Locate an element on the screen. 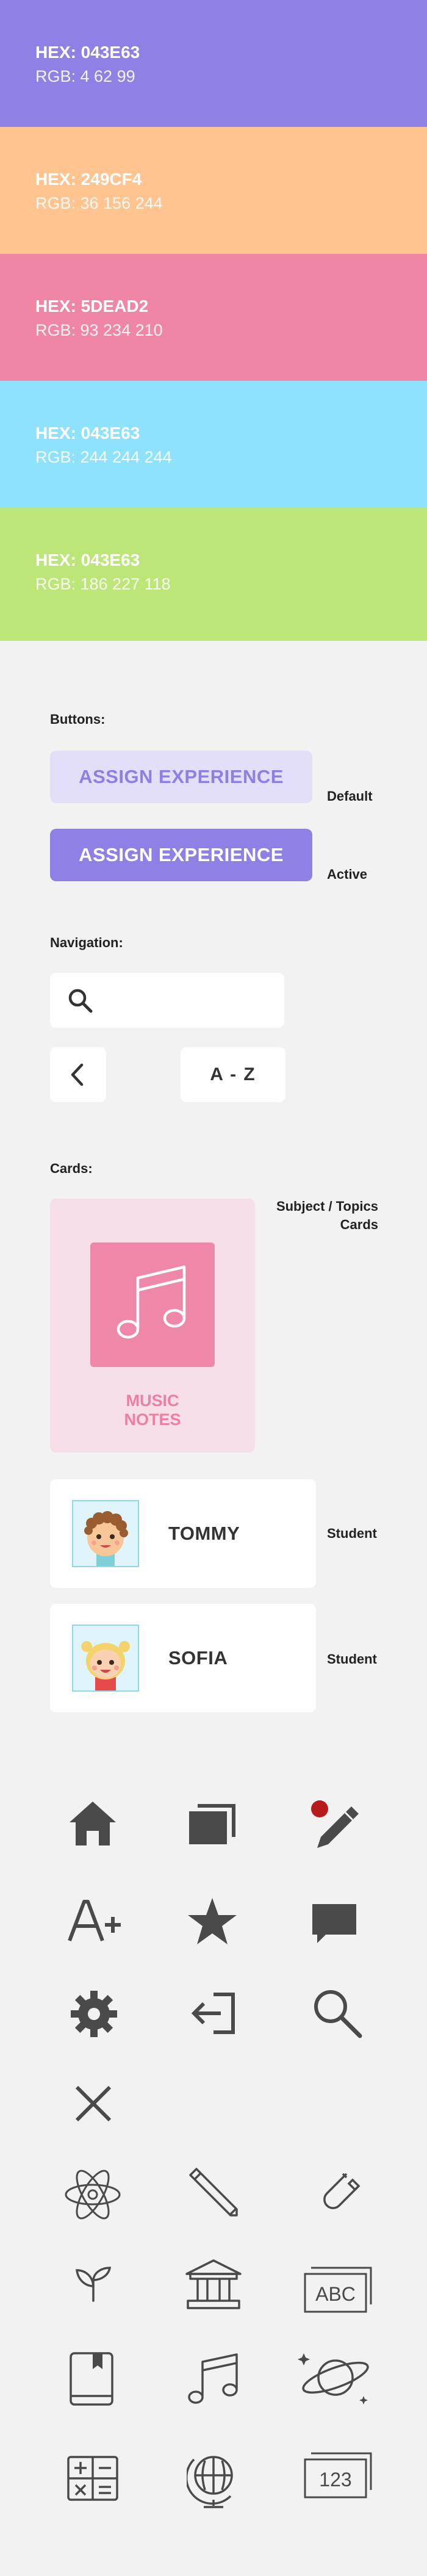  back-button is located at coordinates (78, 1074).